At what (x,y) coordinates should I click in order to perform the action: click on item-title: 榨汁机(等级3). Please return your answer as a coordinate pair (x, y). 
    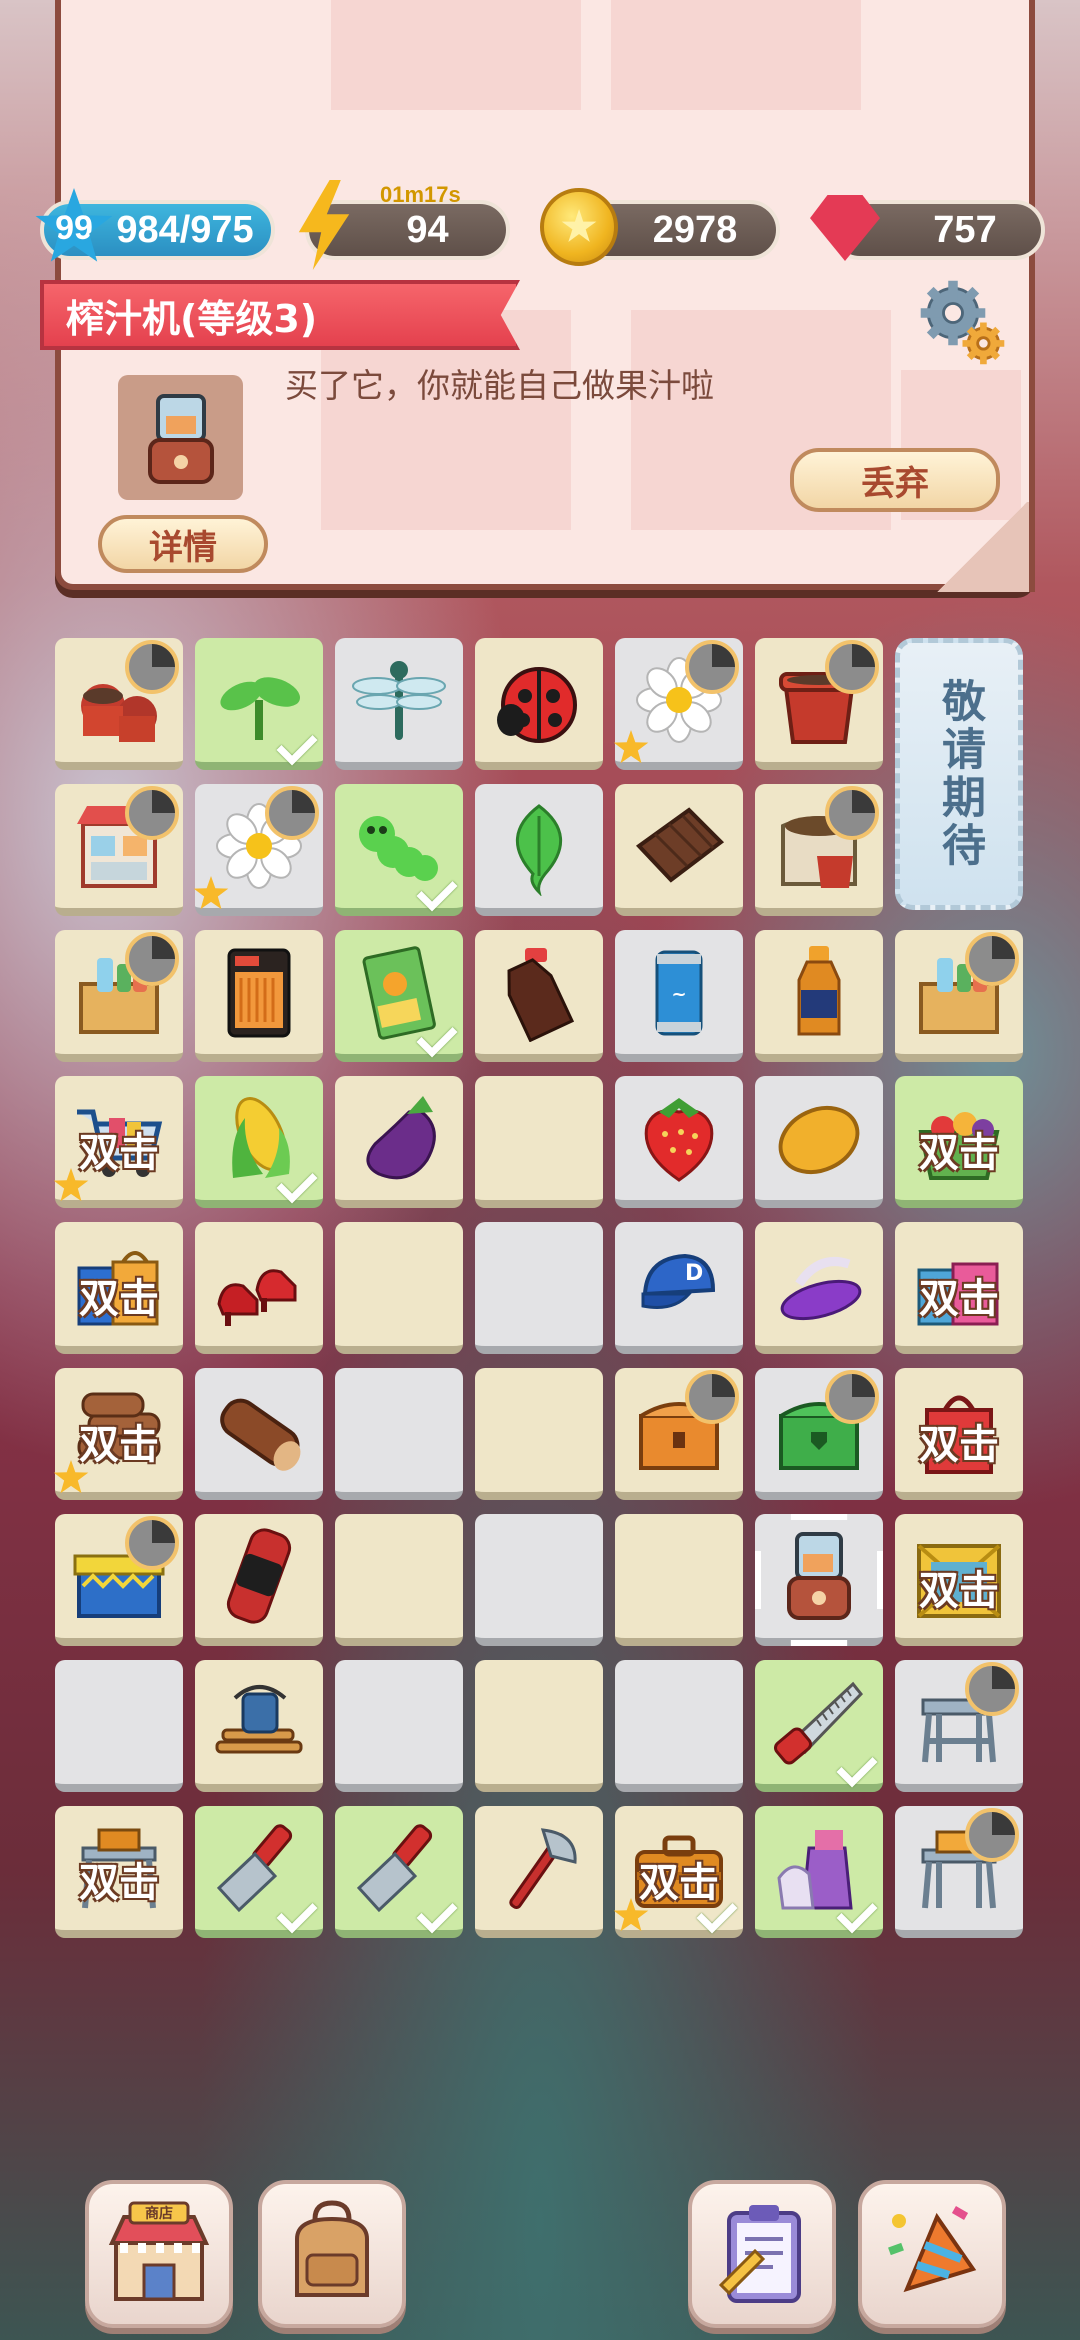
    Looking at the image, I should click on (192, 318).